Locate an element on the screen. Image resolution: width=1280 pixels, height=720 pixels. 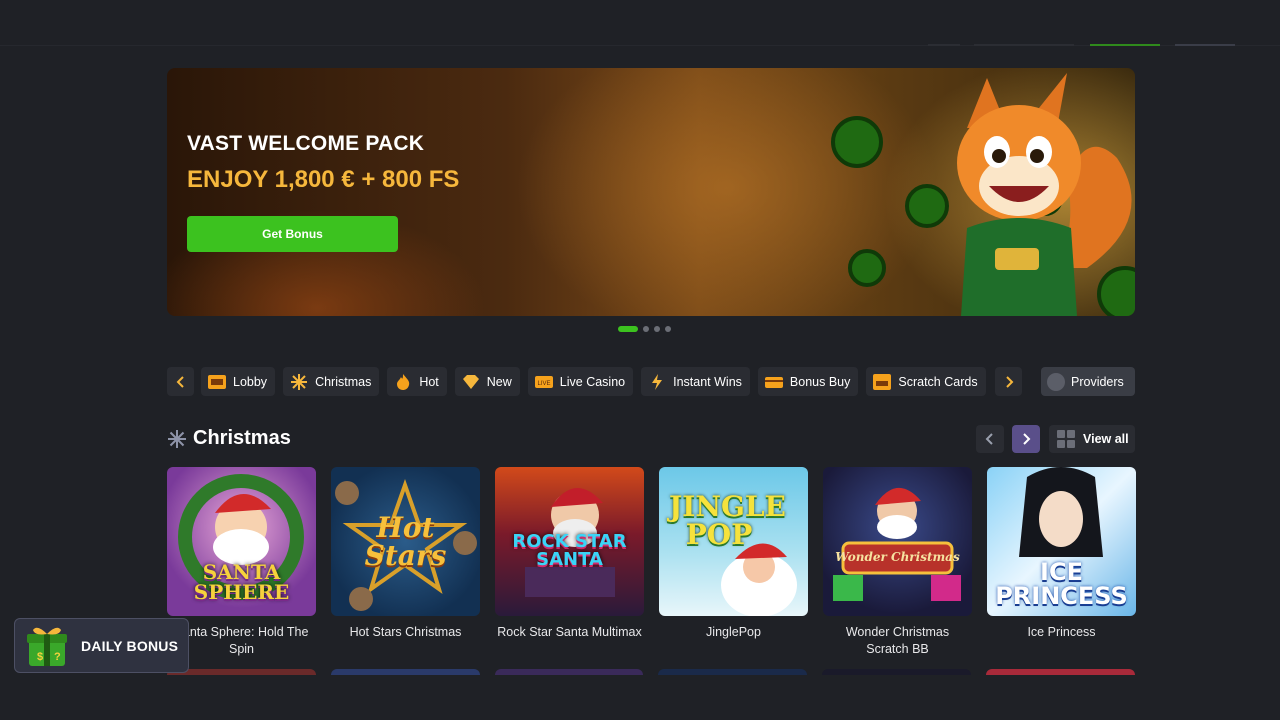
providers-icon is located at coordinates (1056, 381).